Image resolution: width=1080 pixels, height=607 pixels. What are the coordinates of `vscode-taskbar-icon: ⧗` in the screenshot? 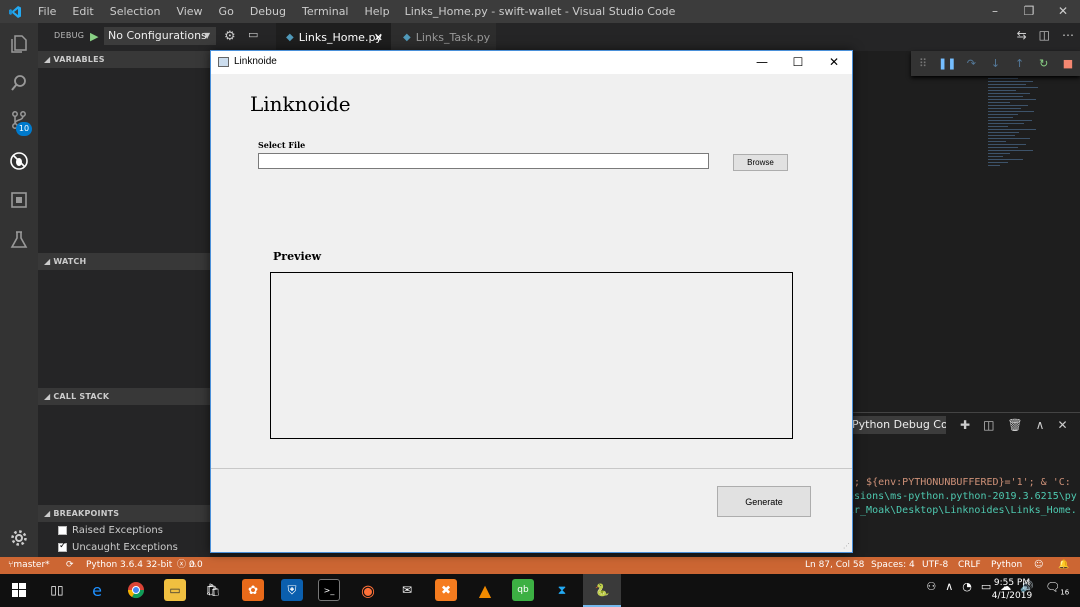 It's located at (562, 590).